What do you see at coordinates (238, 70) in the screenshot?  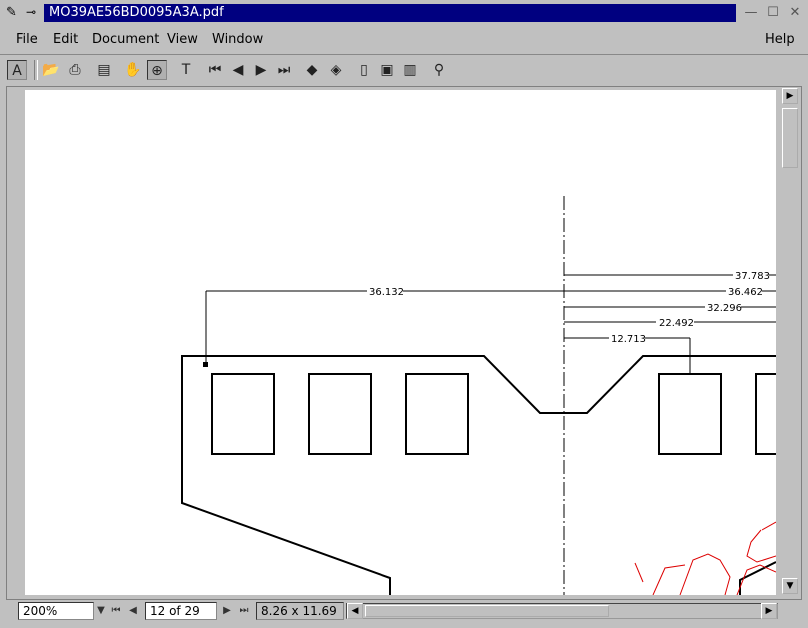 I see `prev-page-icon: ◀` at bounding box center [238, 70].